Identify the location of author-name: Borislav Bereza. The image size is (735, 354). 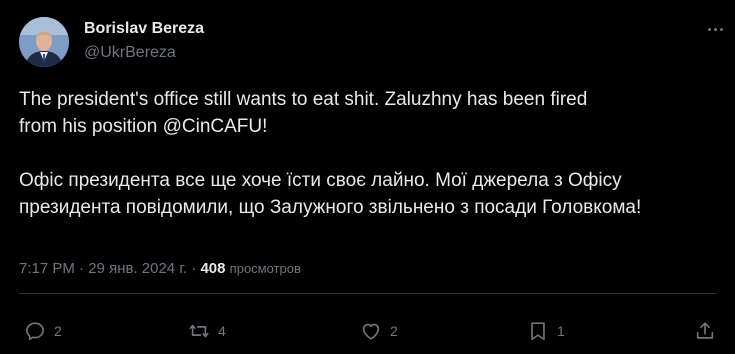
(144, 29).